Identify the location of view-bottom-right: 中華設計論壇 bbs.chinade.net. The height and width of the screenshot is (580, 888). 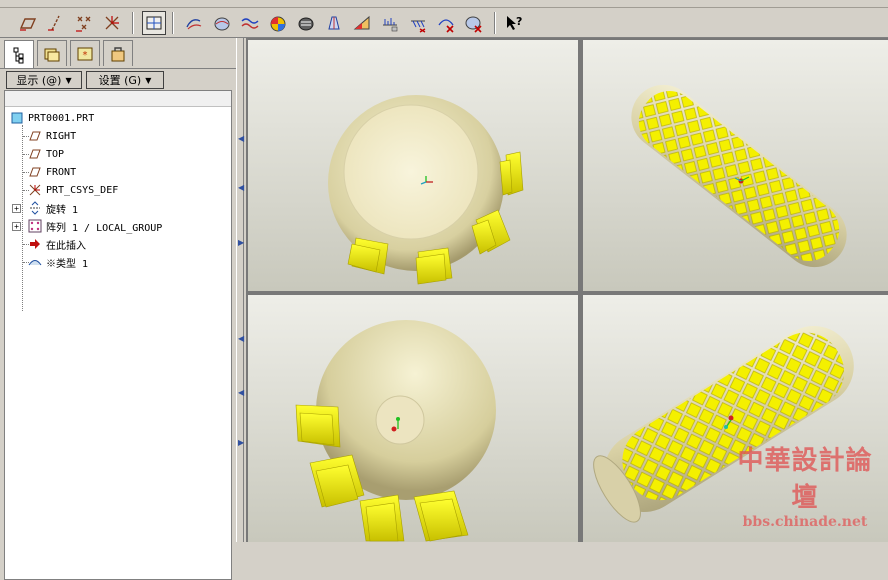
(735, 418).